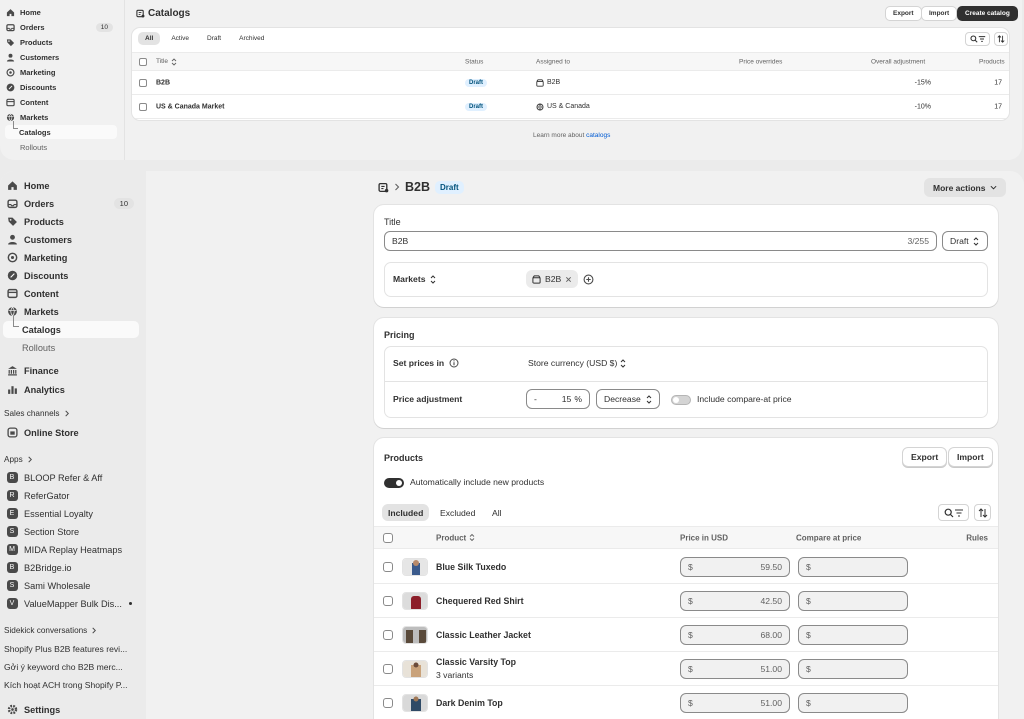  Describe the element at coordinates (251, 38) in the screenshot. I see `tab-archived: Archived` at that location.